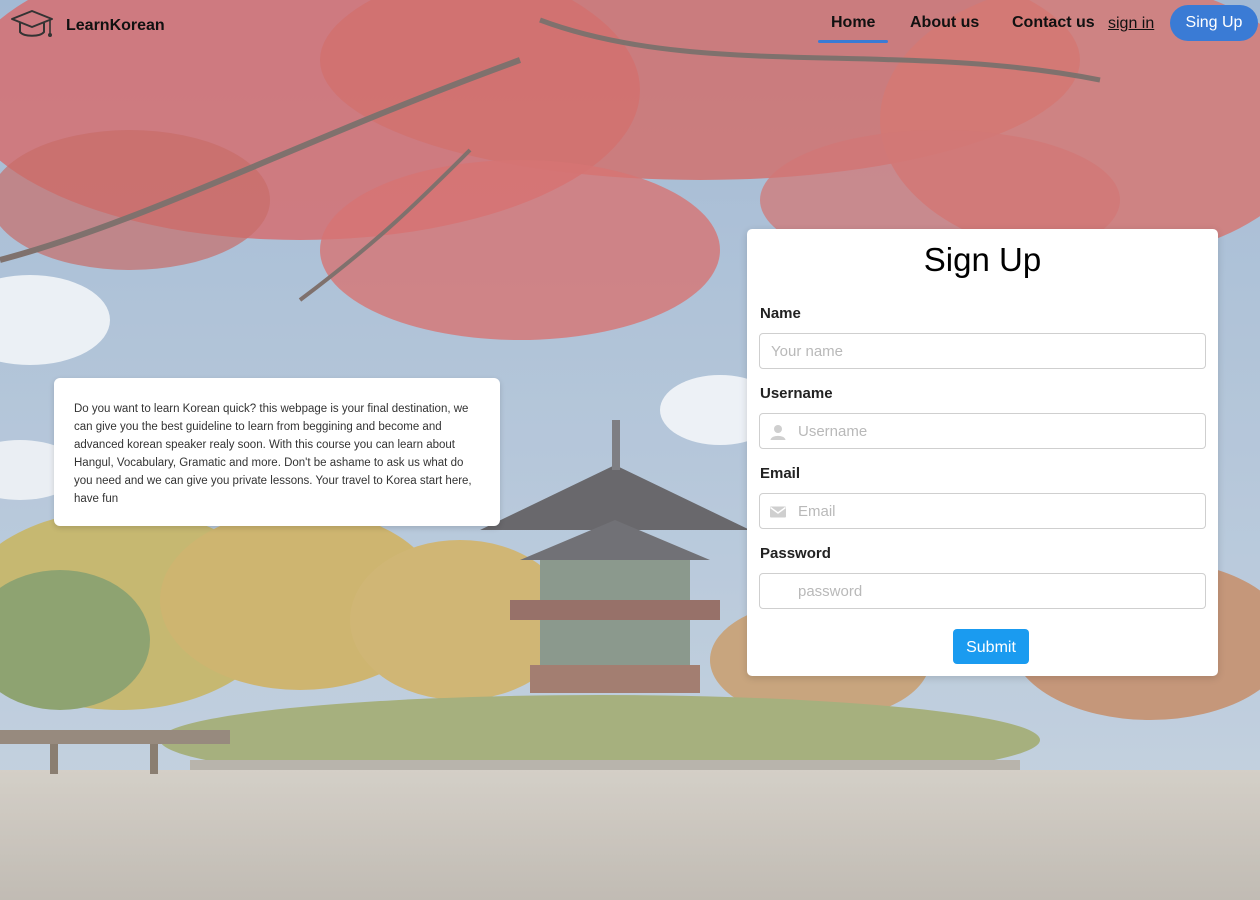 The height and width of the screenshot is (900, 1260). What do you see at coordinates (944, 23) in the screenshot?
I see `nav-about-link: About us` at bounding box center [944, 23].